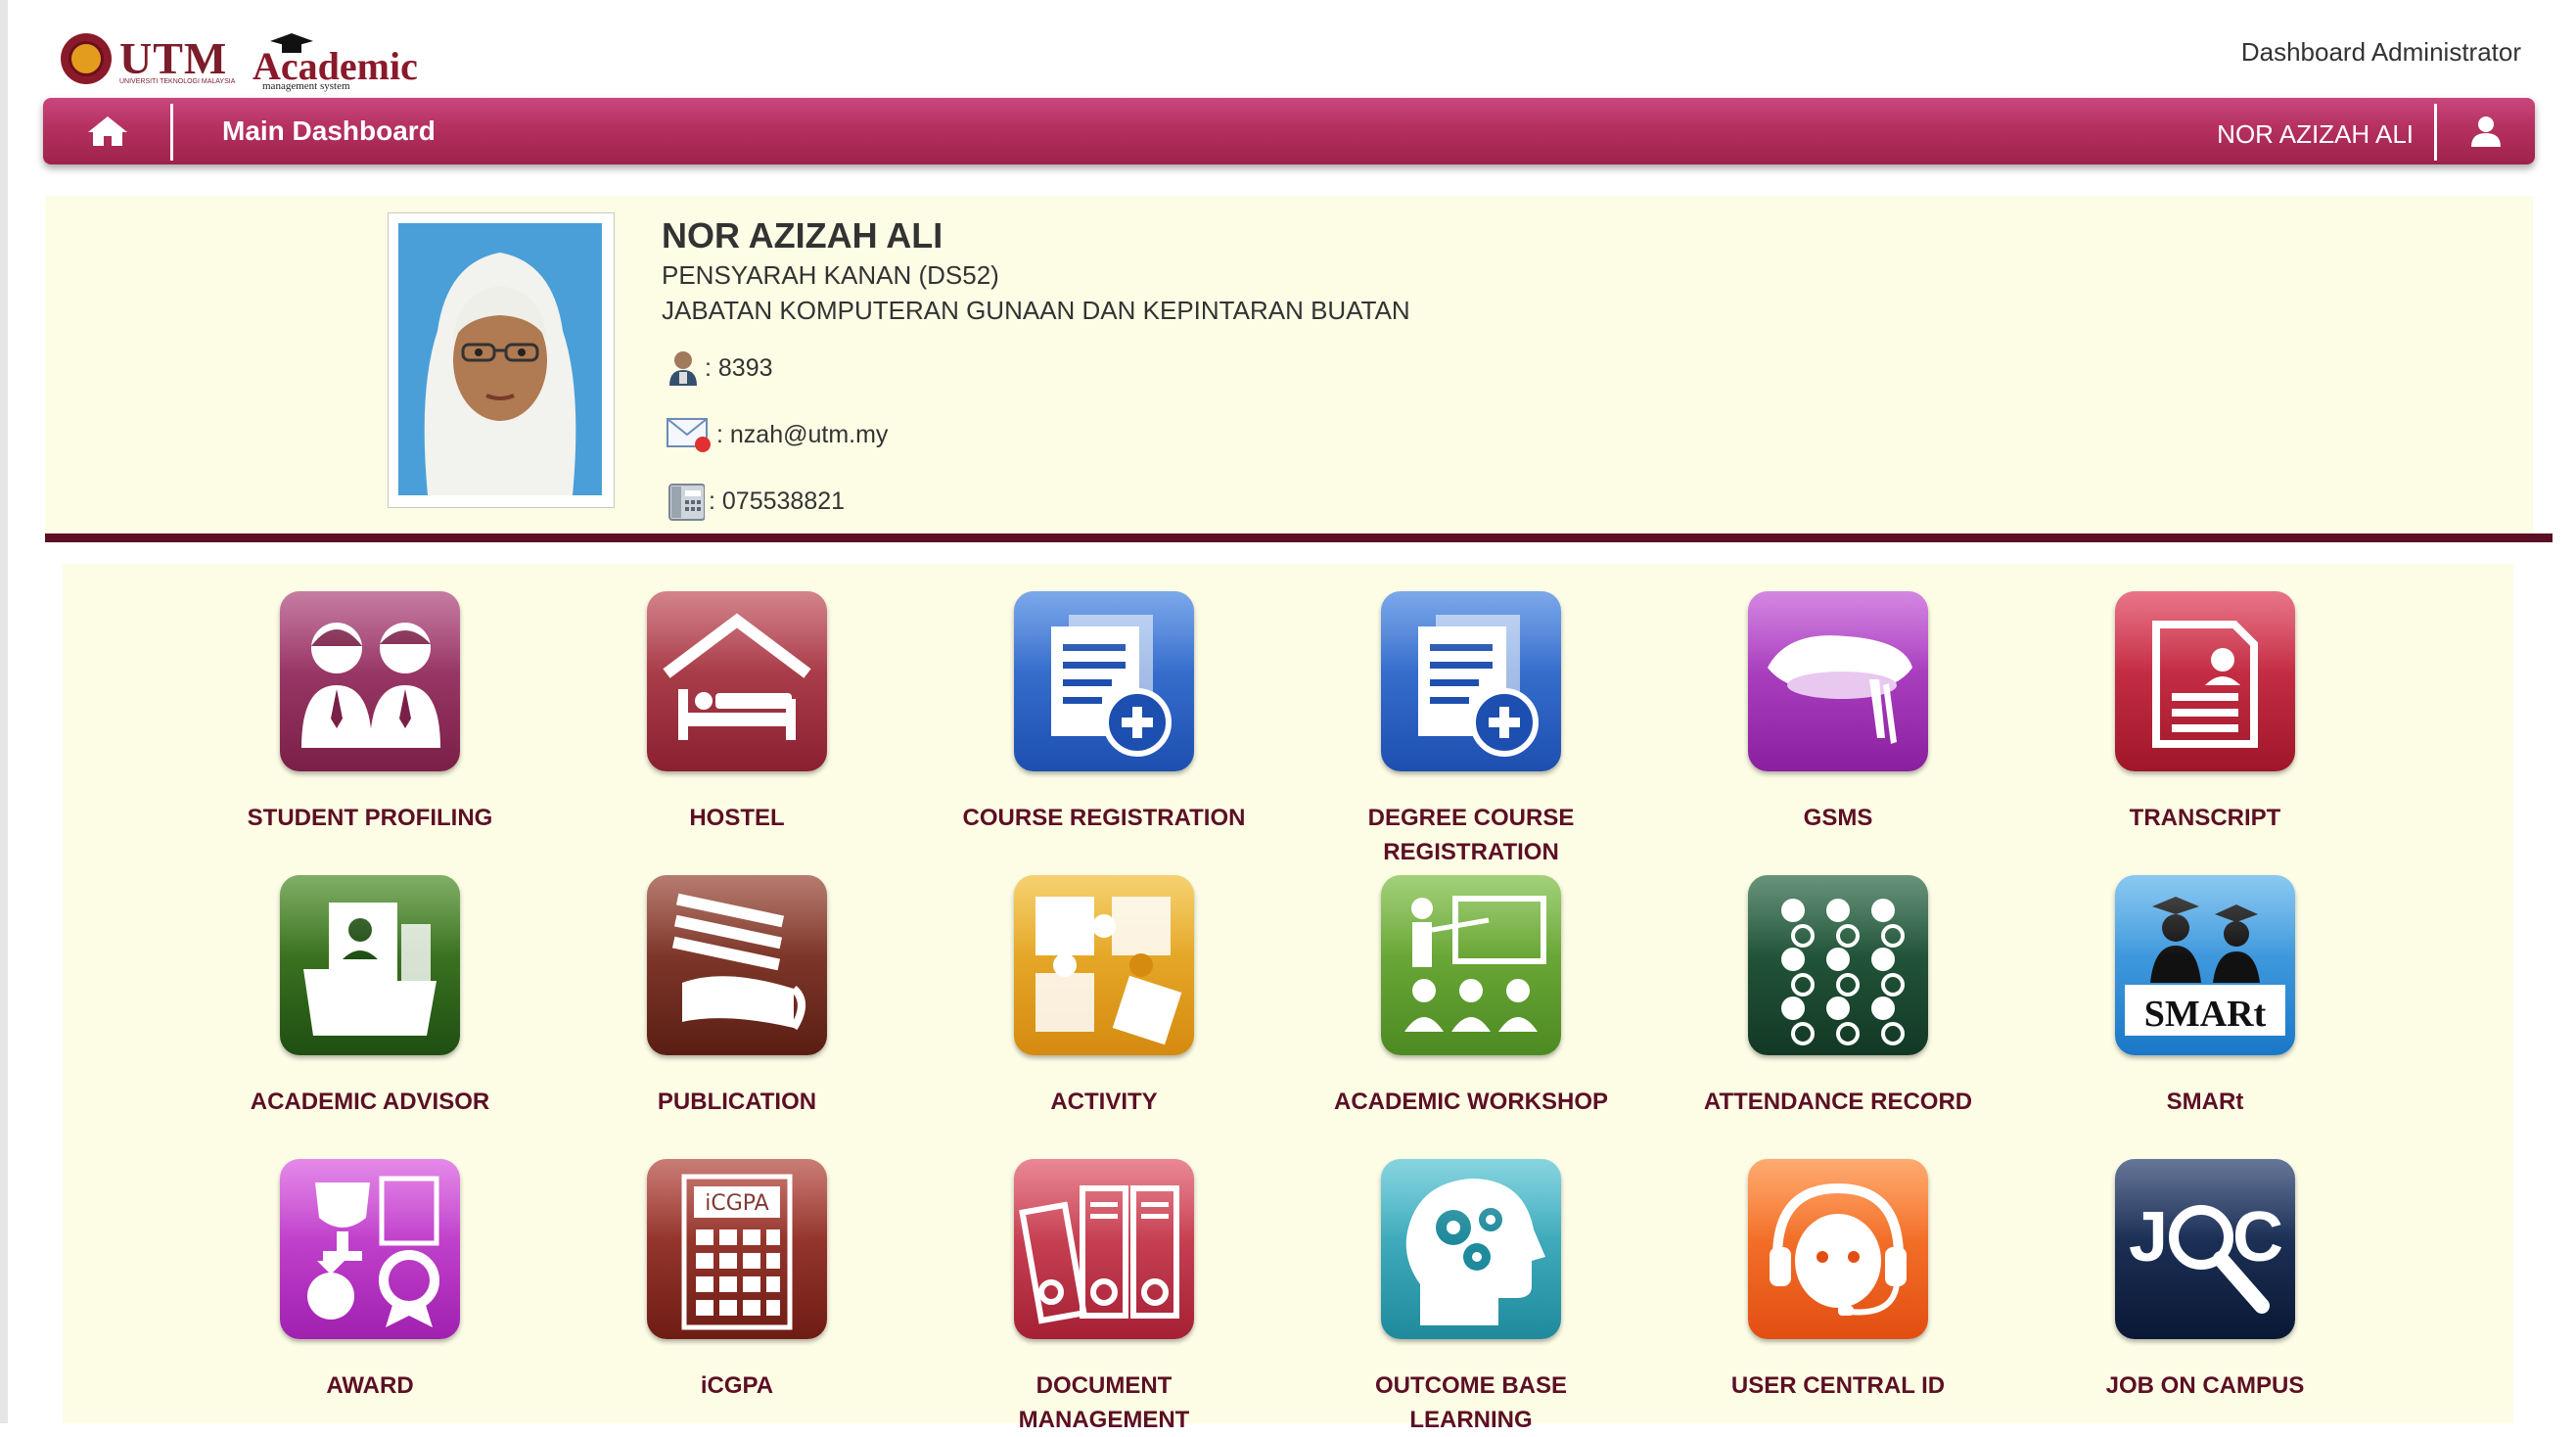 Image resolution: width=2576 pixels, height=1437 pixels. I want to click on user-menu-button, so click(2486, 131).